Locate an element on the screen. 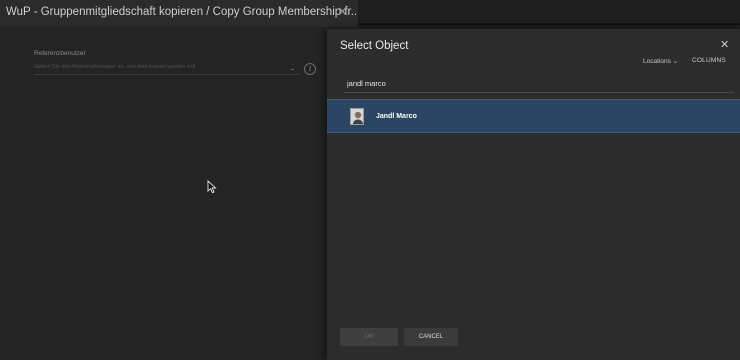  field-underline is located at coordinates (167, 74).